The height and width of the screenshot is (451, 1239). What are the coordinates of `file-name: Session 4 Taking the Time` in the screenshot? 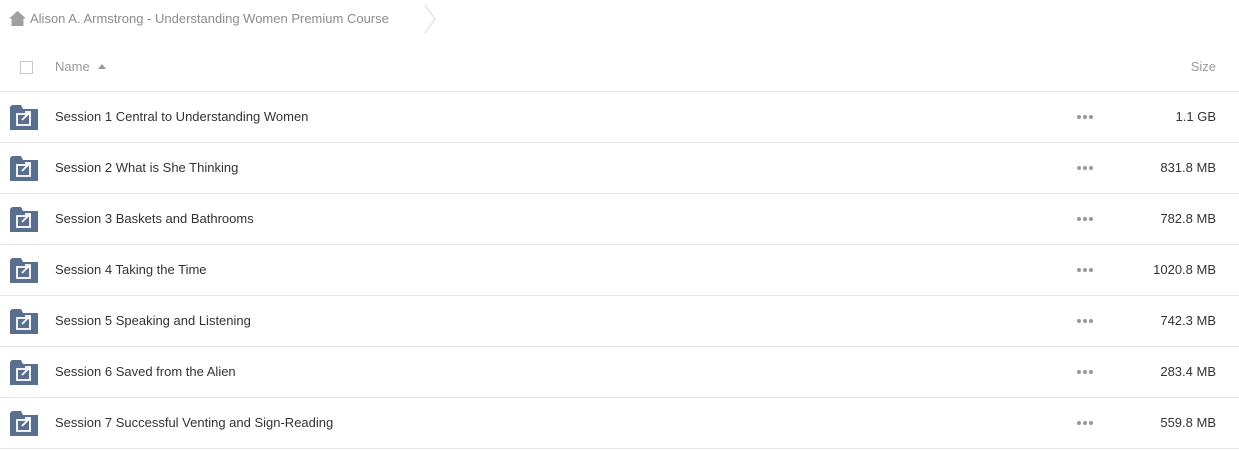 It's located at (131, 269).